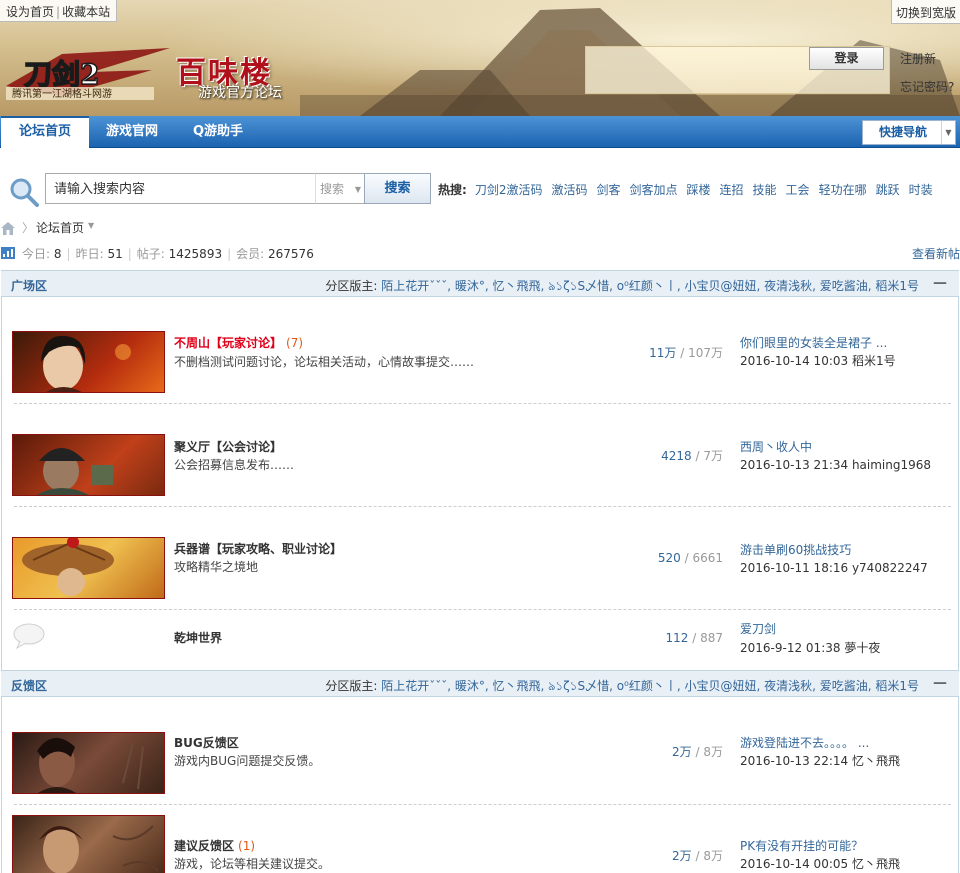  I want to click on forum-name-text: BUG反馈区, so click(206, 743).